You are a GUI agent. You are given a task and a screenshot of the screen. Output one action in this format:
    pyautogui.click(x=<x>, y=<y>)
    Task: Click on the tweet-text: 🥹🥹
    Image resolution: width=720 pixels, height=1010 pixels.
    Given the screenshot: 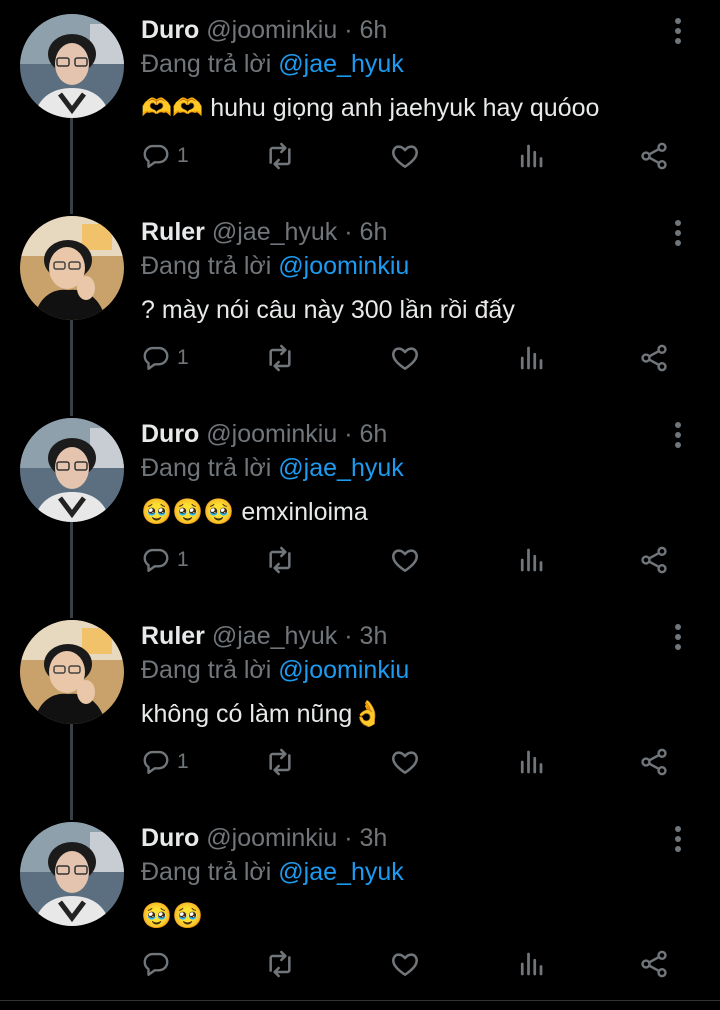 What is the action you would take?
    pyautogui.click(x=172, y=916)
    